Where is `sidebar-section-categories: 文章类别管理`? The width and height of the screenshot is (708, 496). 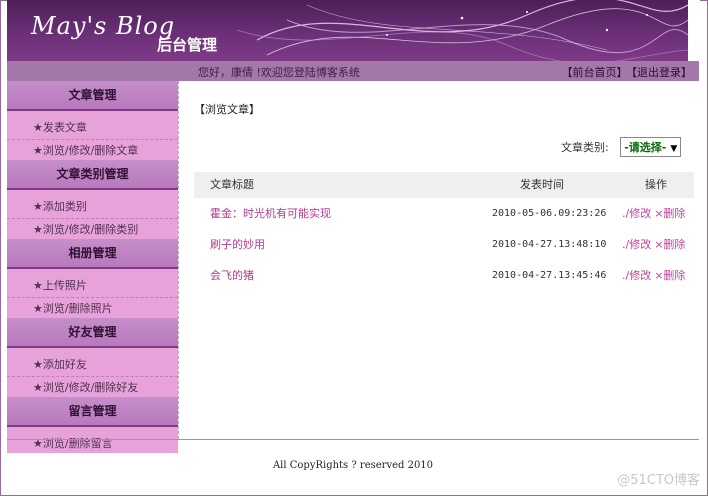 sidebar-section-categories: 文章类别管理 is located at coordinates (92, 175).